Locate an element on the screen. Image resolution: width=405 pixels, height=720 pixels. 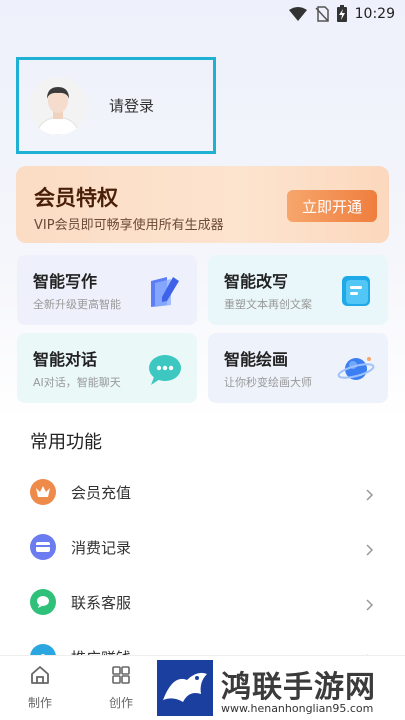
status-icons: 10:29 is located at coordinates (341, 13).